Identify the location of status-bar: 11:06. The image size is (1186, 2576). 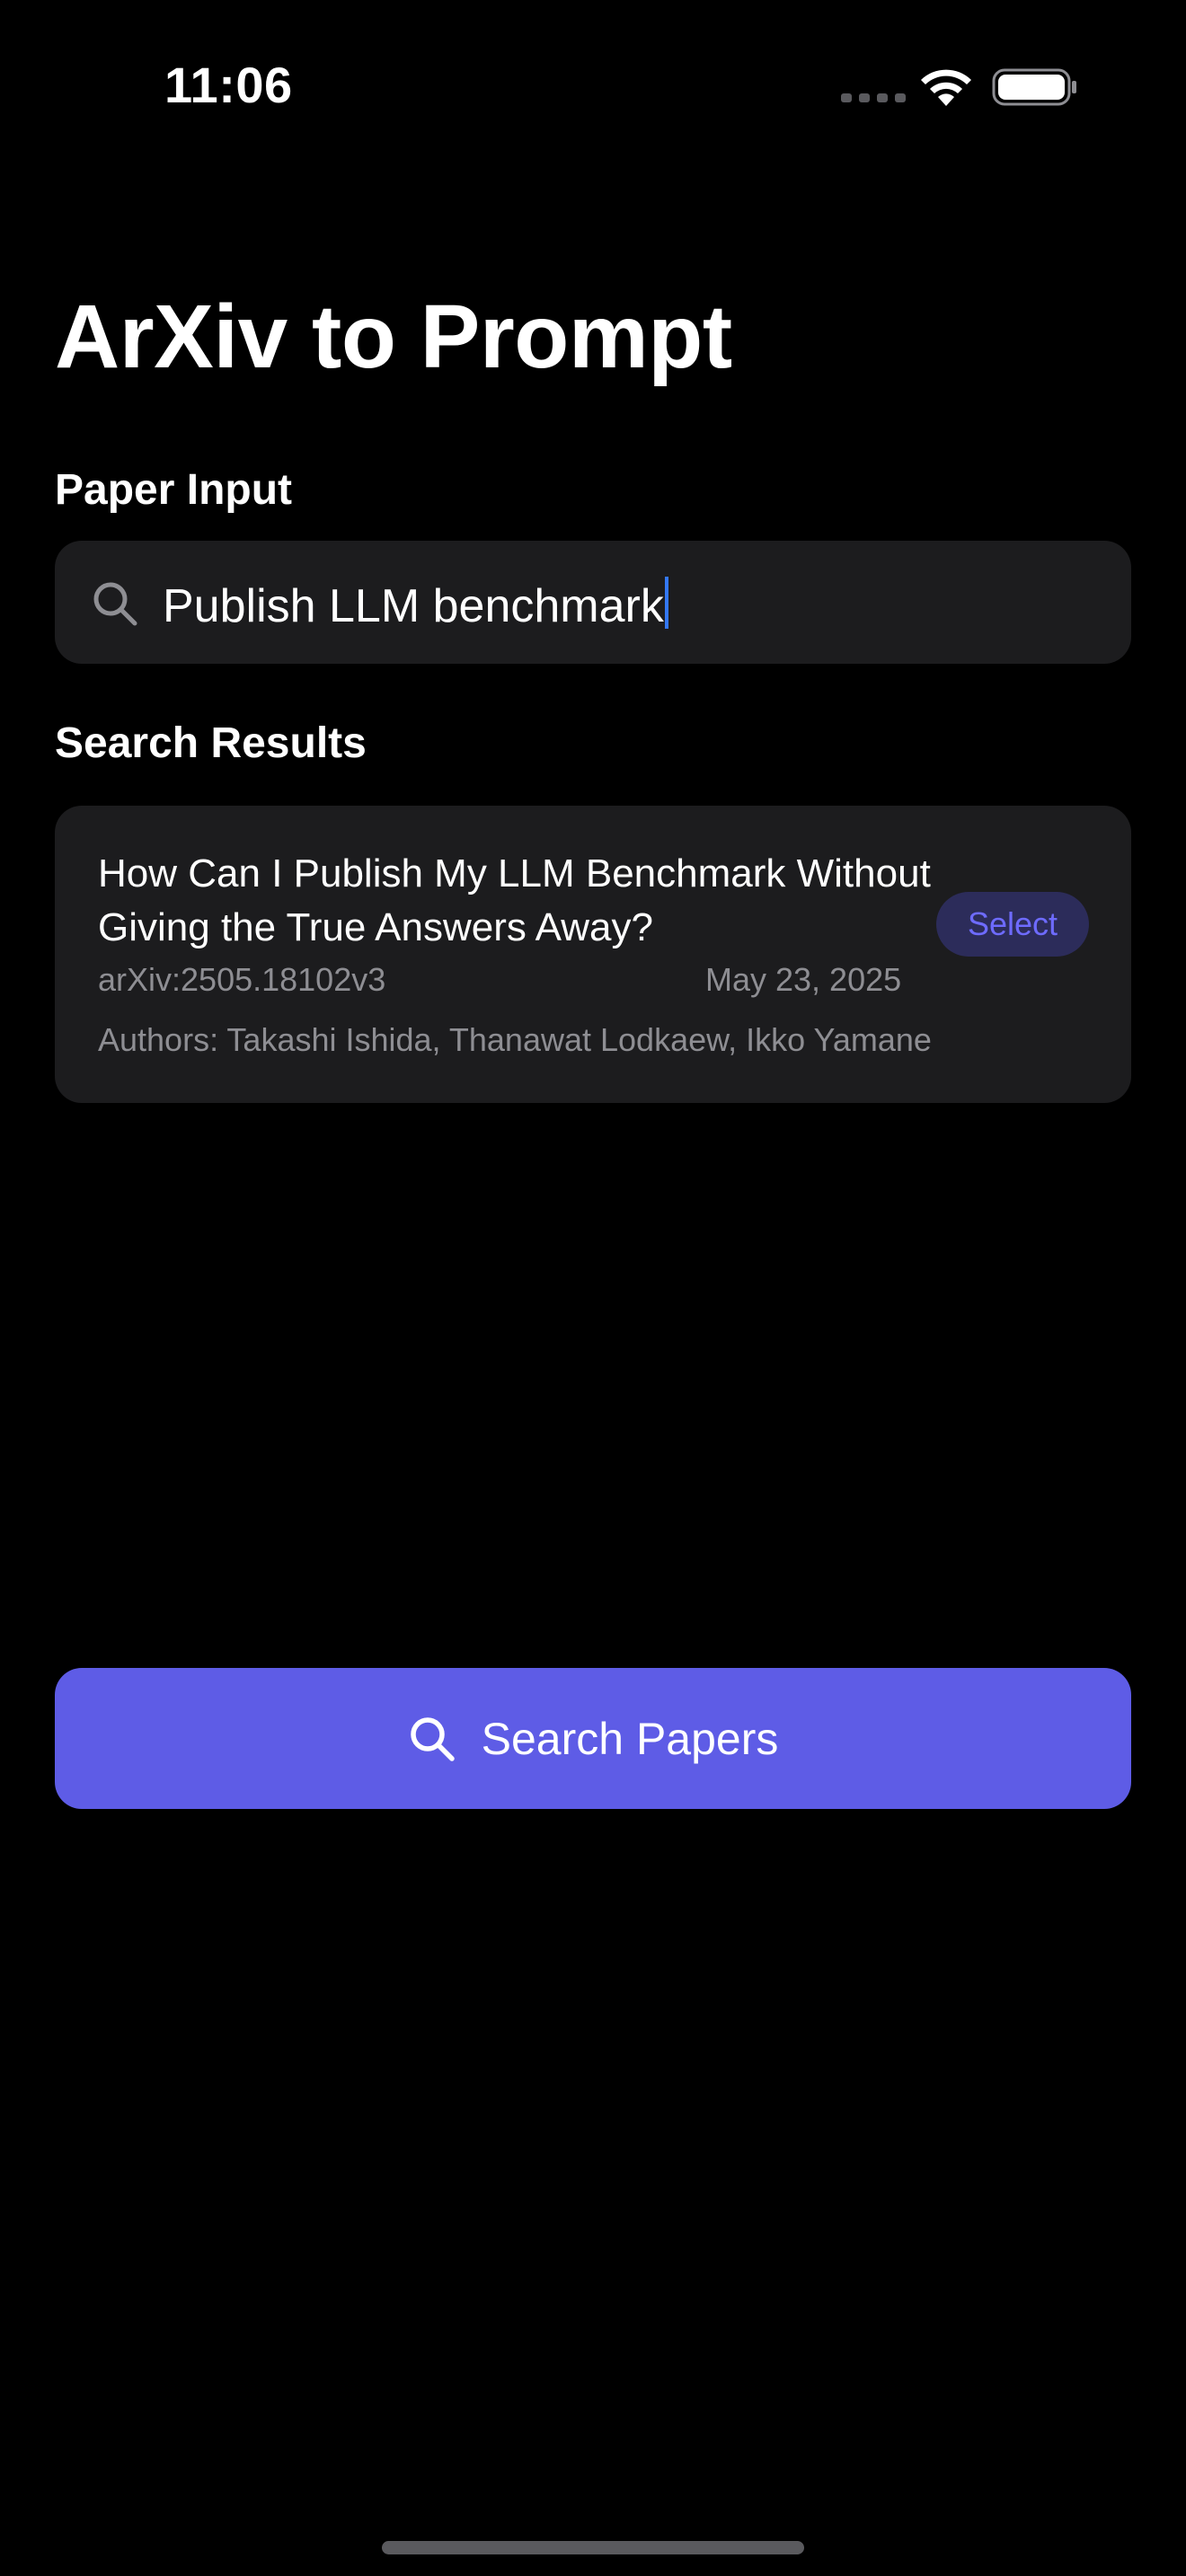
(593, 85).